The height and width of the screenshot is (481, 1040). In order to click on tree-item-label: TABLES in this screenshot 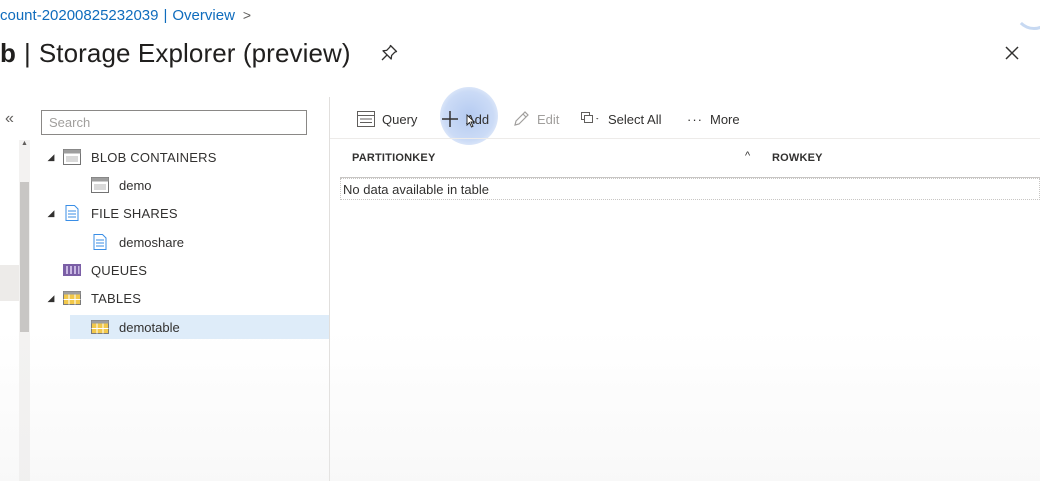, I will do `click(116, 298)`.